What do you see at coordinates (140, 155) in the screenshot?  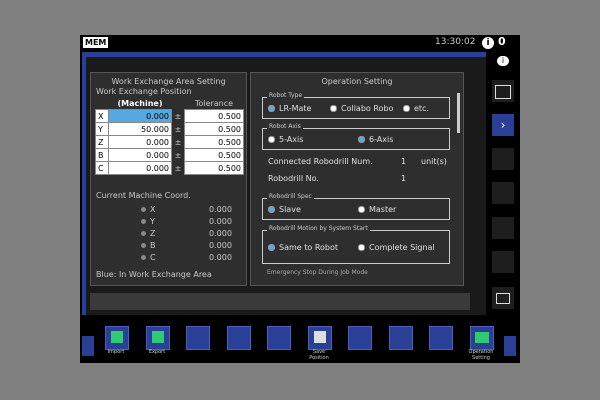 I see `machine-b-field: 0.000` at bounding box center [140, 155].